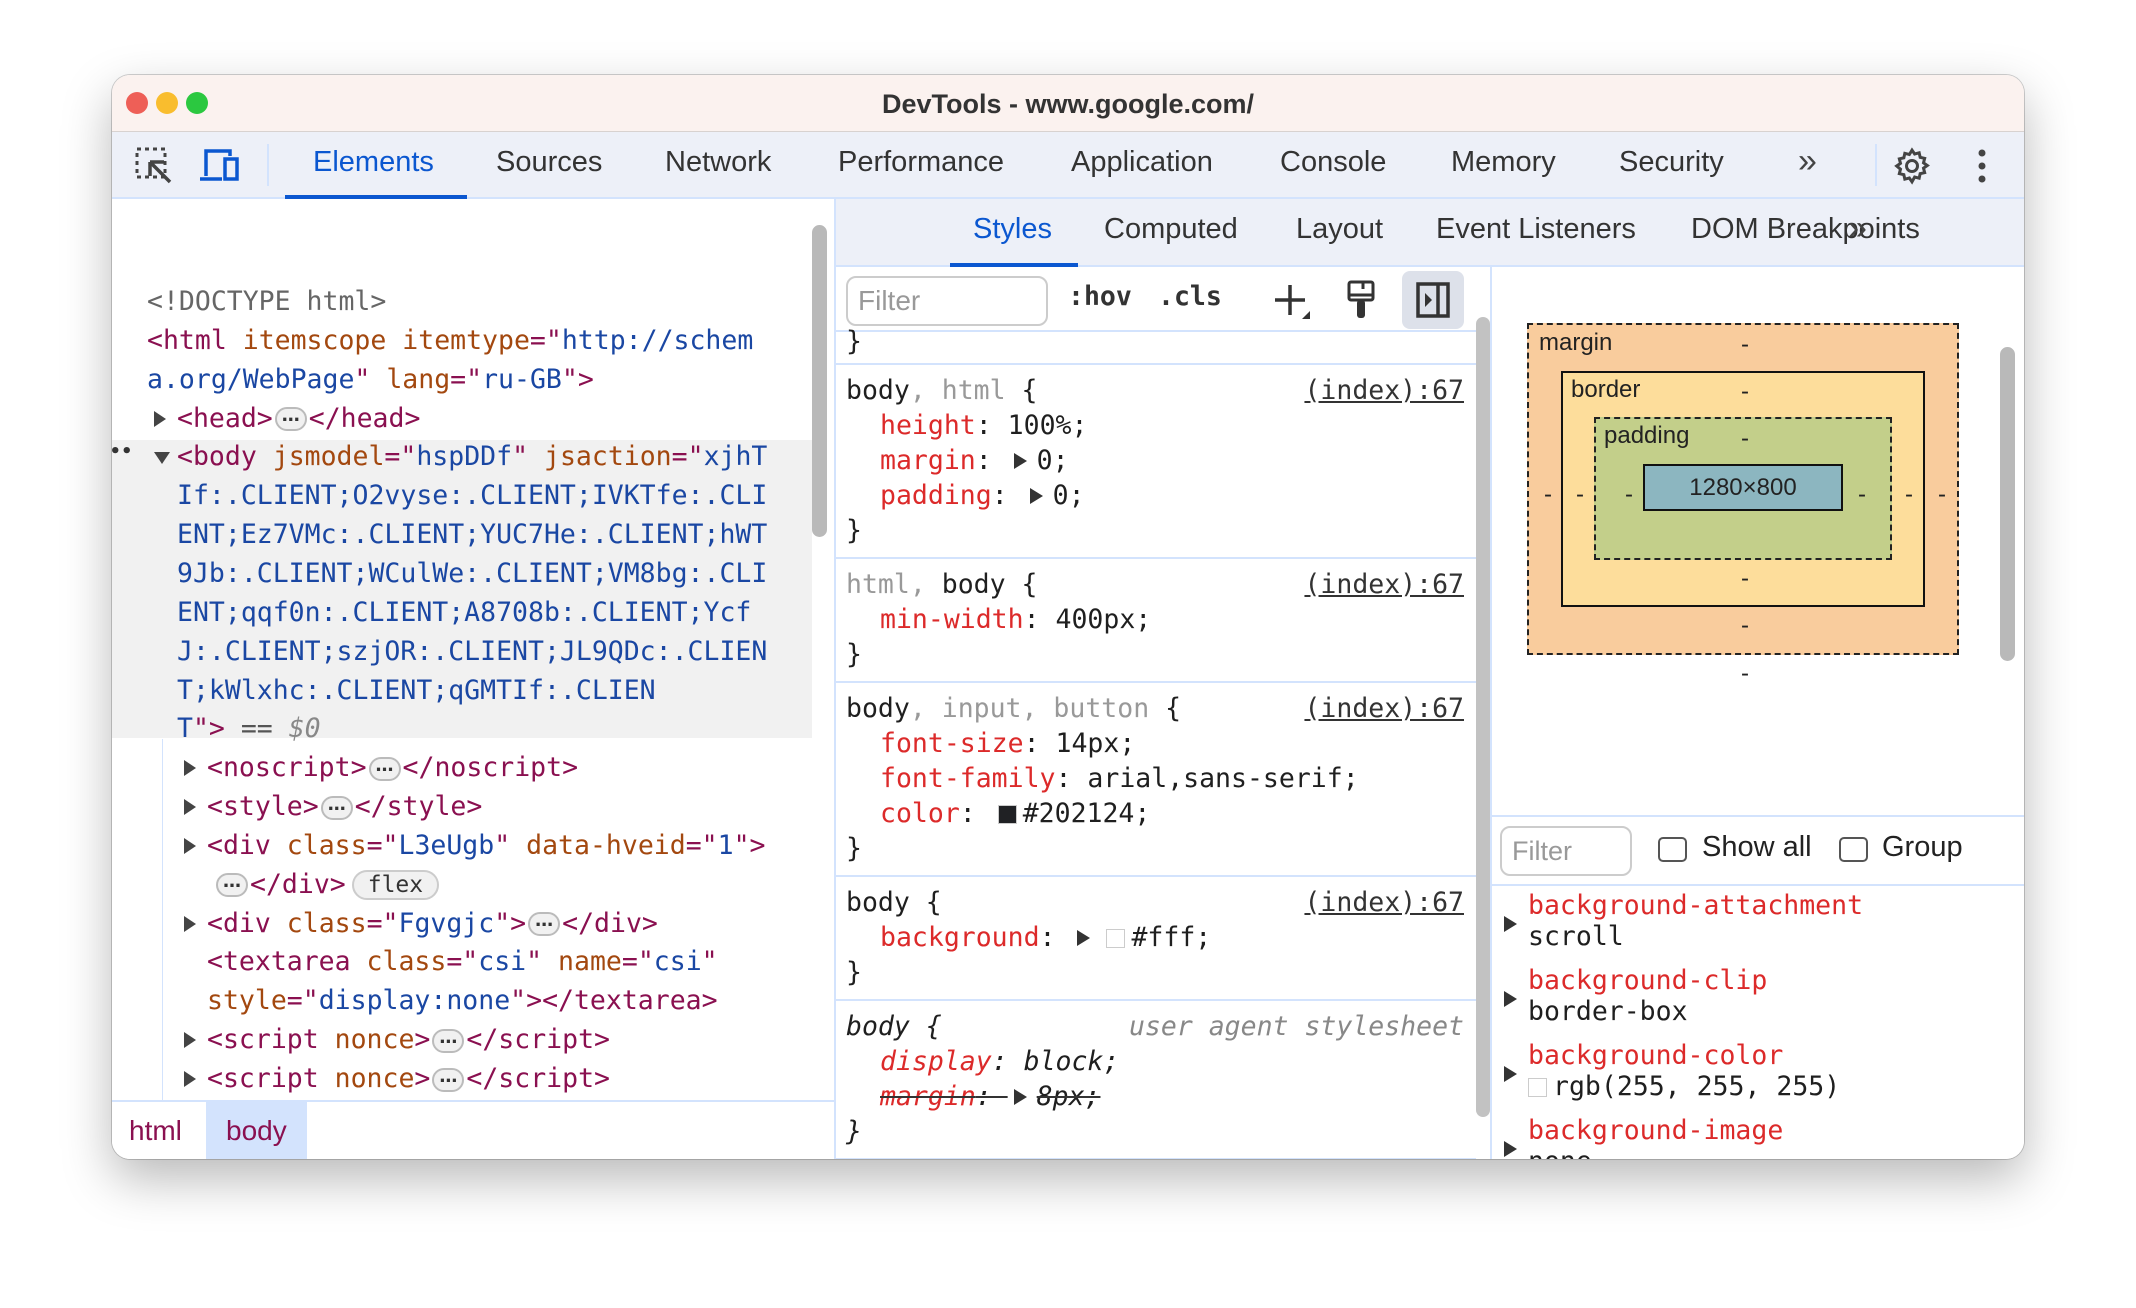 Image resolution: width=2136 pixels, height=1308 pixels. Describe the element at coordinates (960, 937) in the screenshot. I see `property-name: background` at that location.